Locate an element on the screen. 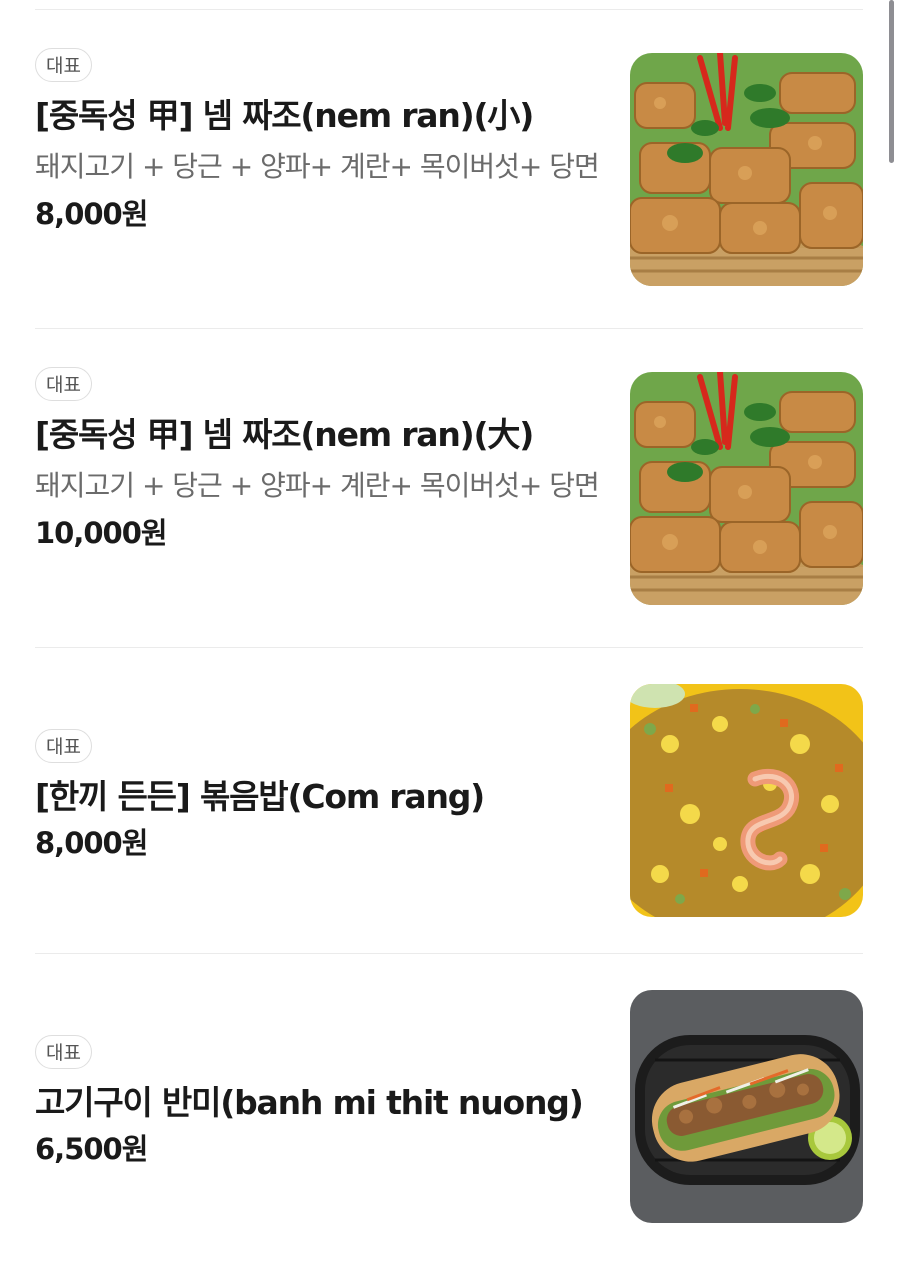 Image resolution: width=898 pixels, height=1272 pixels. menu-item-name: 고기구이 반미(banh mi thit nuong) is located at coordinates (309, 1102).